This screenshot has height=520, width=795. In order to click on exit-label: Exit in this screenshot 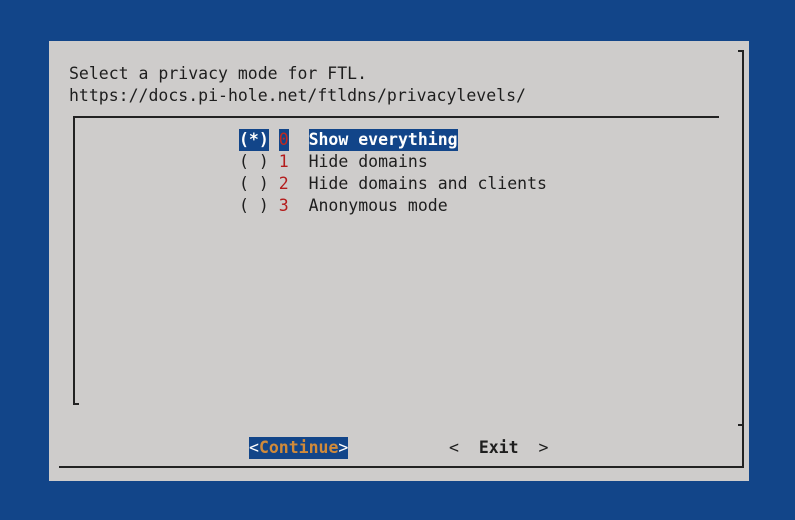, I will do `click(498, 447)`.